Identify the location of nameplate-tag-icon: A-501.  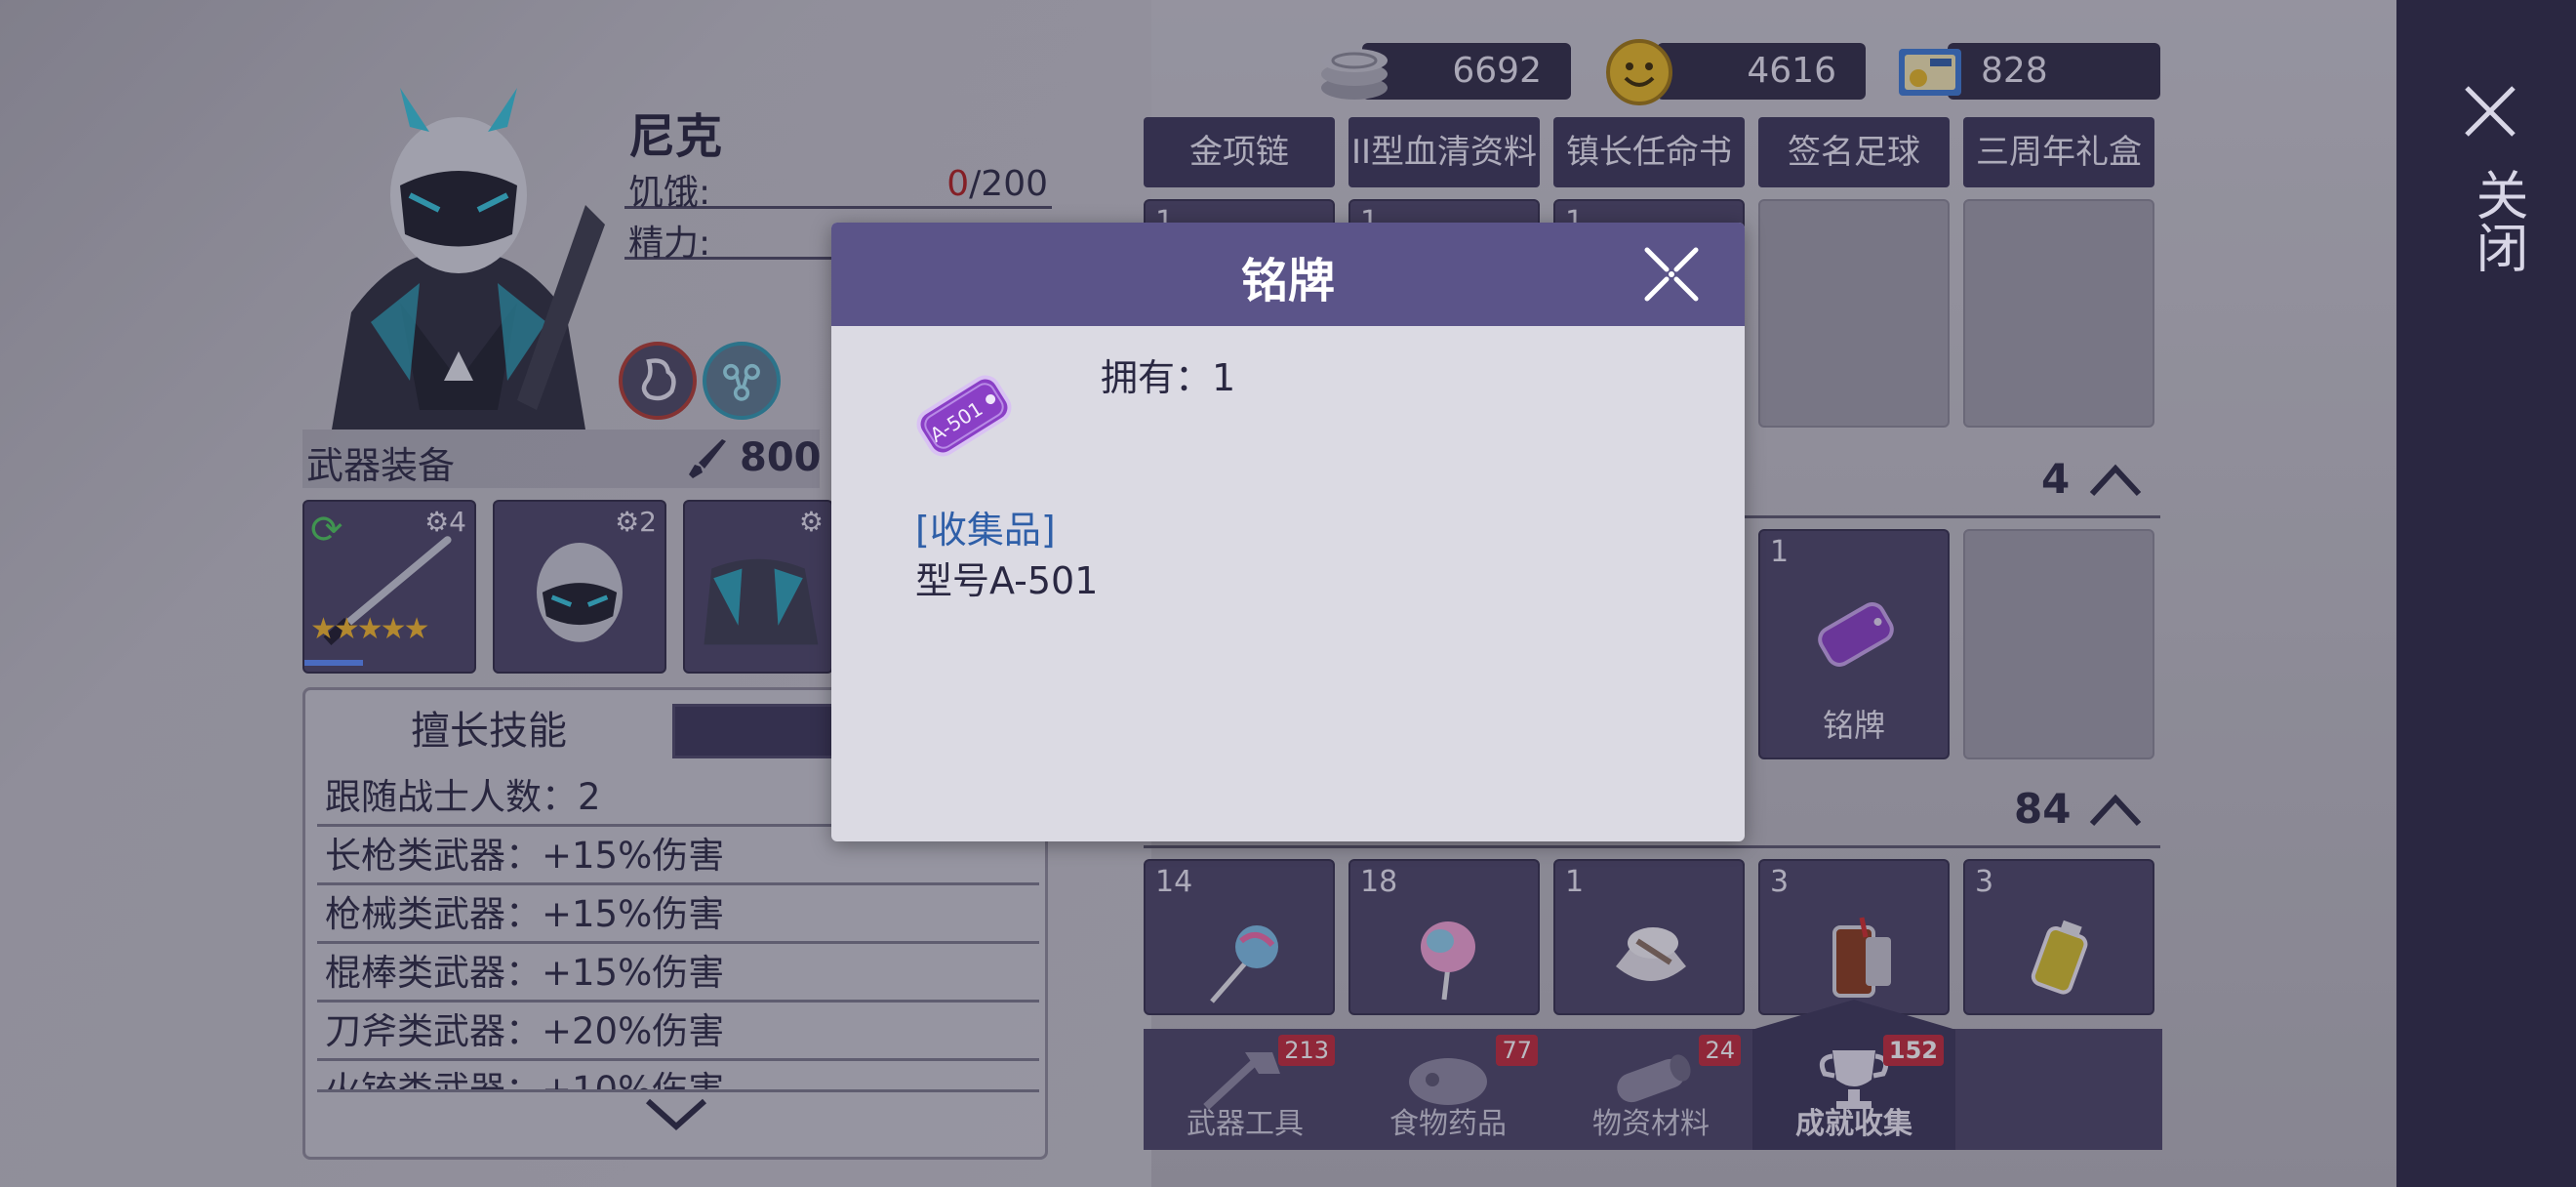
(964, 416).